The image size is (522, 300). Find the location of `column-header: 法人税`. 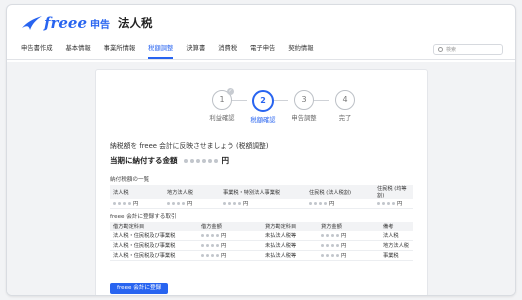

column-header: 法人税 is located at coordinates (137, 192).